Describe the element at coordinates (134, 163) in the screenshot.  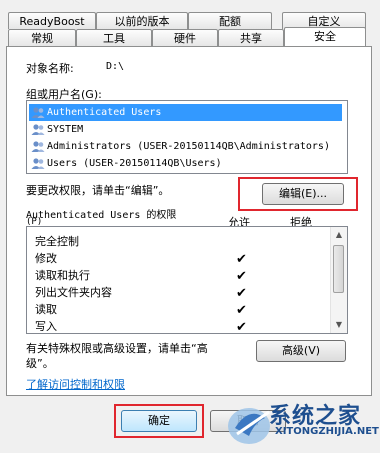
I see `user-name: Users (USER-20150114QB\Users)` at that location.